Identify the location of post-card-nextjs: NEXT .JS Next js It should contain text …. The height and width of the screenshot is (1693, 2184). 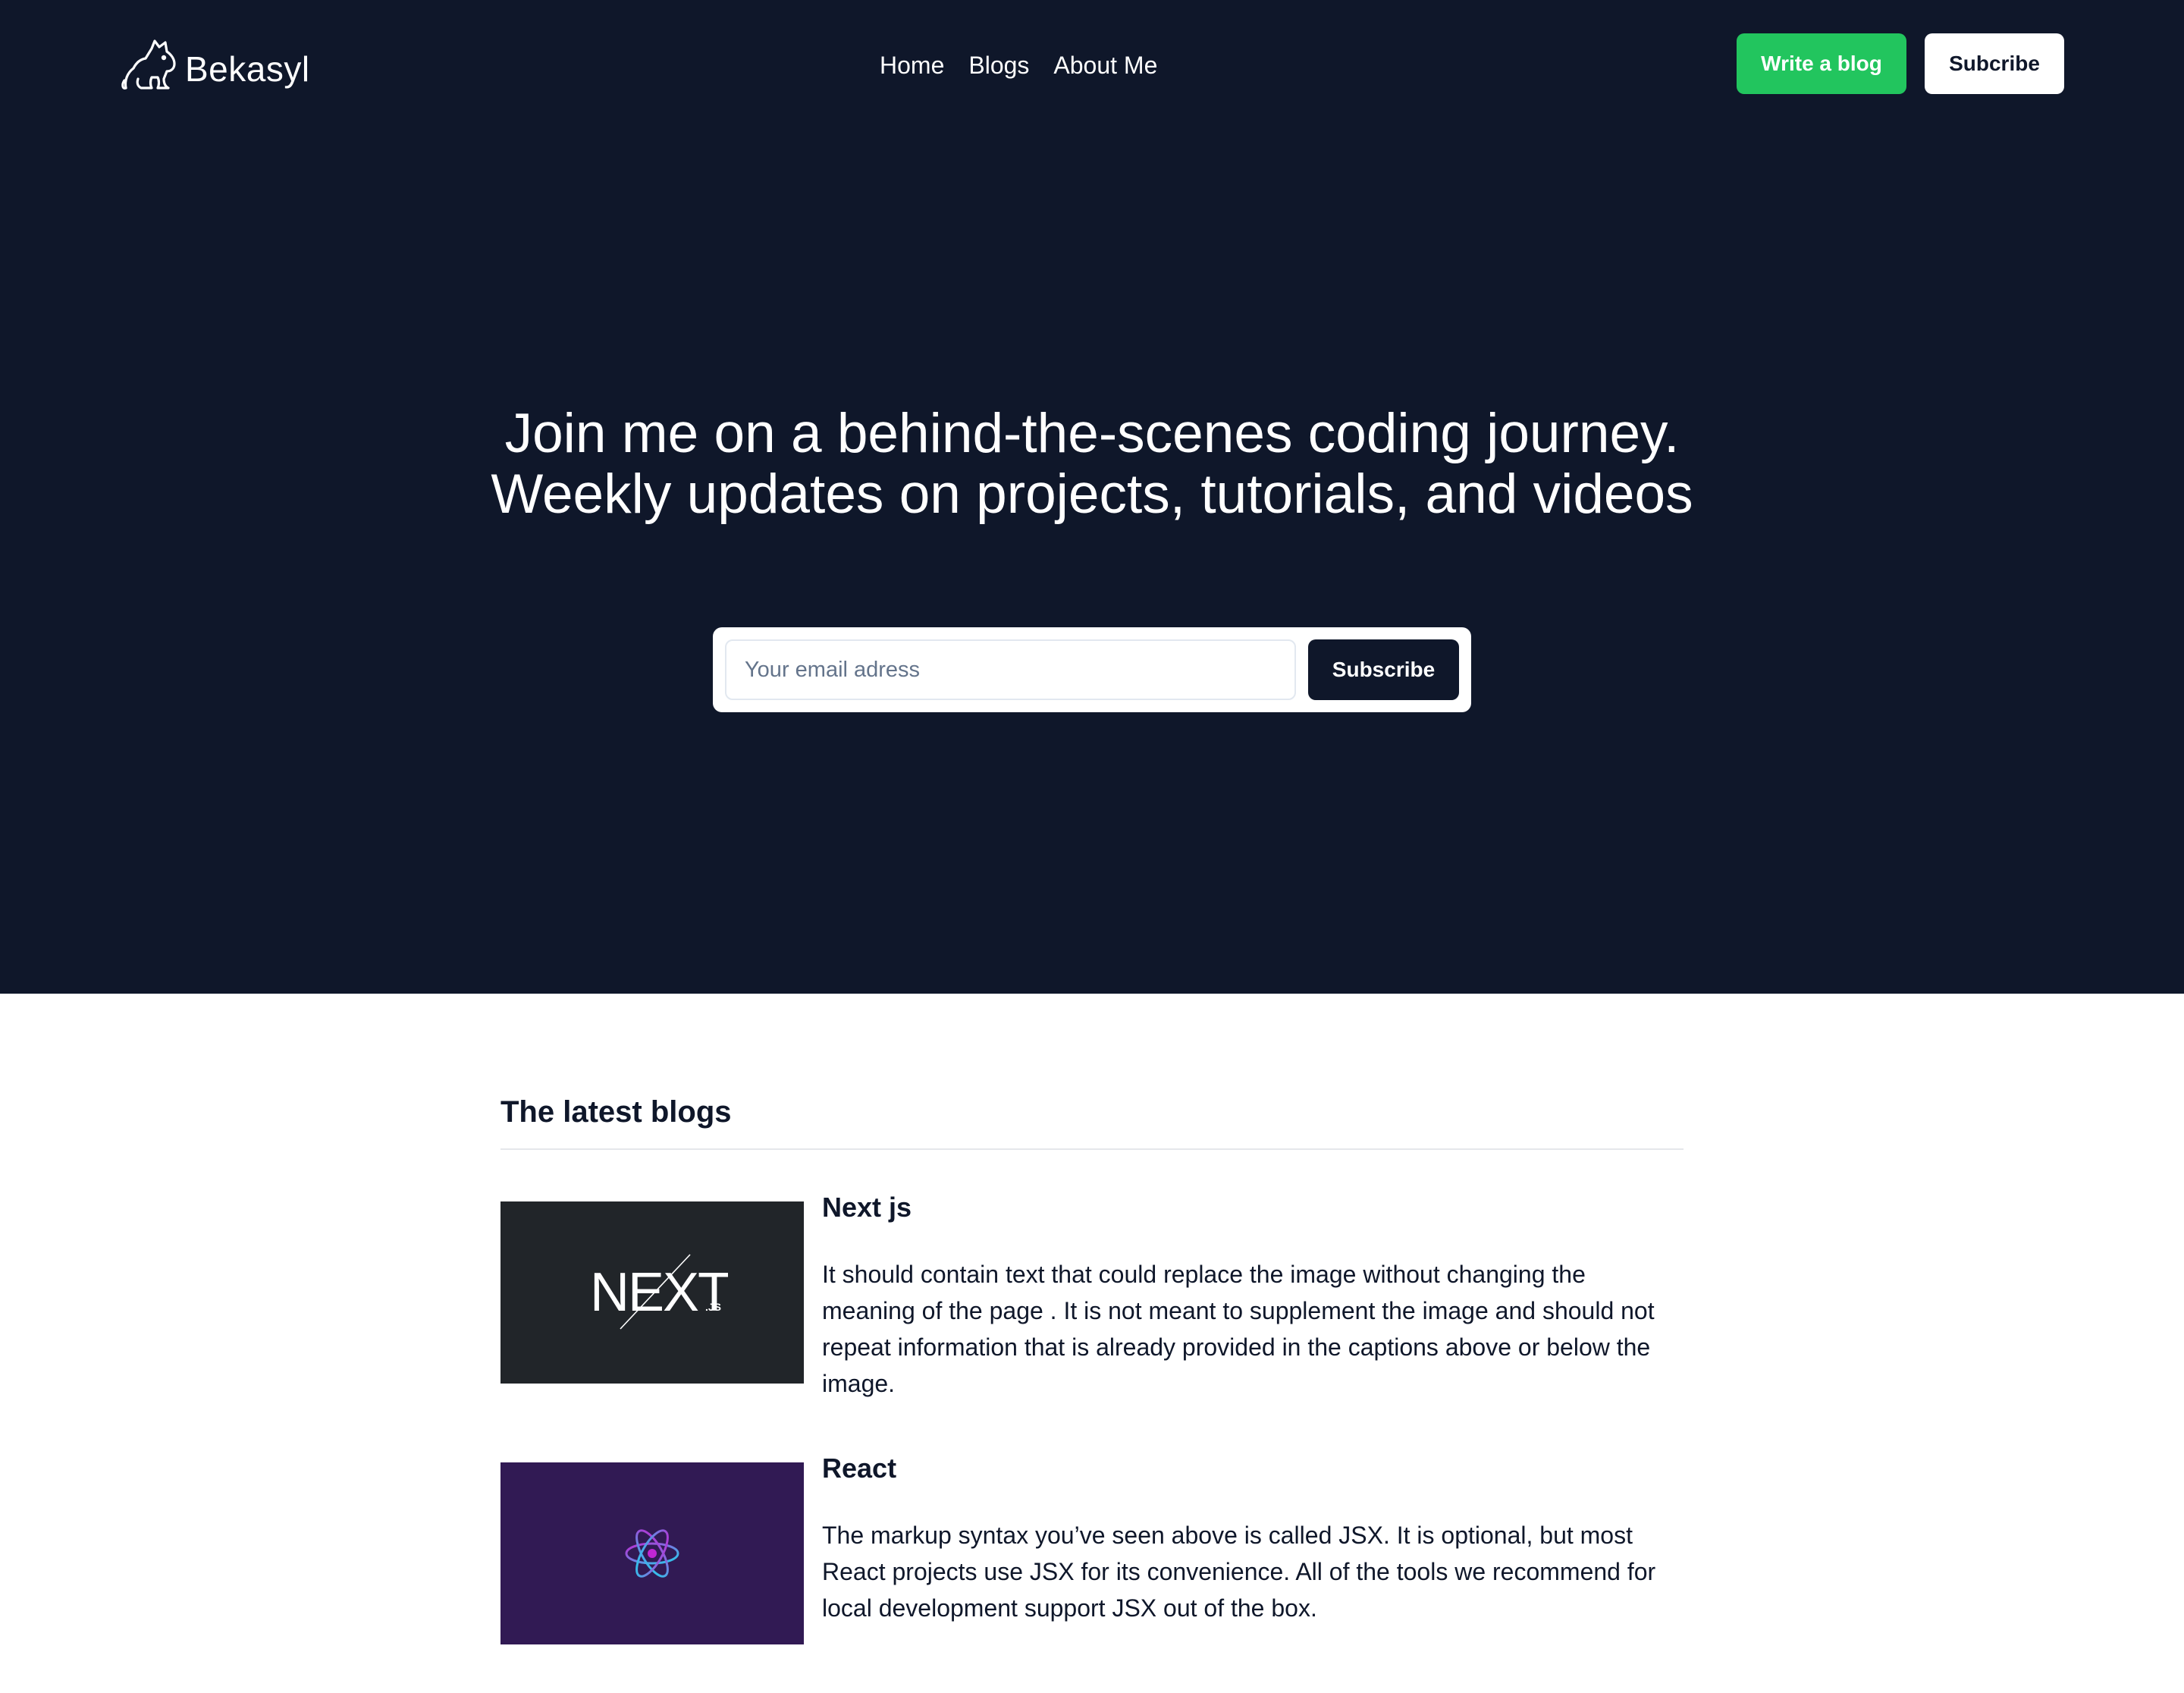
(1092, 1295).